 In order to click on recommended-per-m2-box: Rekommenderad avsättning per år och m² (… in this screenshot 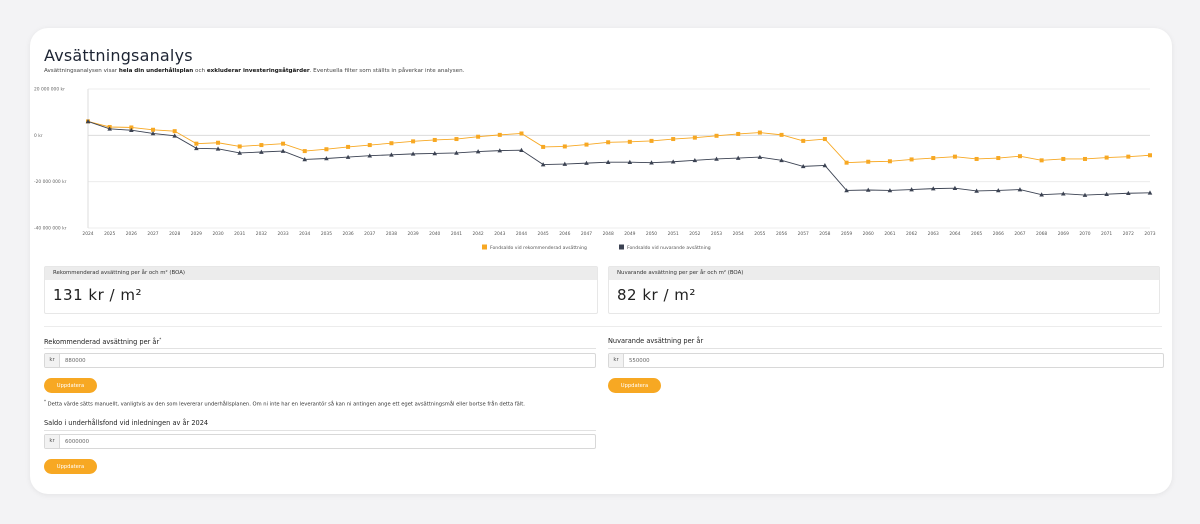, I will do `click(321, 290)`.